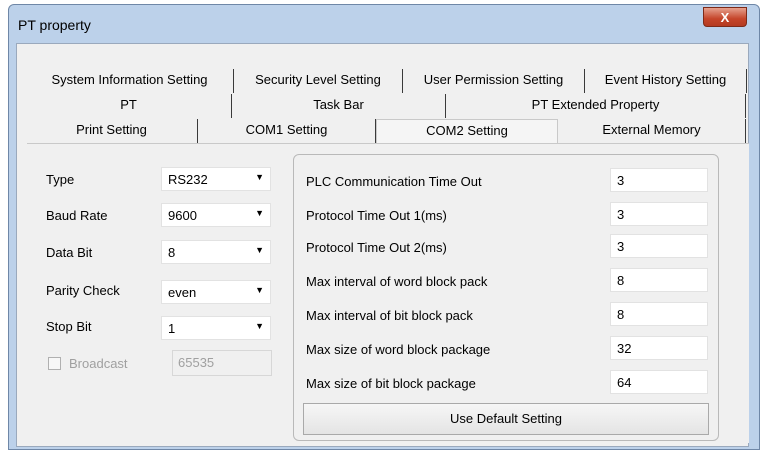 The height and width of the screenshot is (453, 763). What do you see at coordinates (621, 314) in the screenshot?
I see `bit-interval-value: 8` at bounding box center [621, 314].